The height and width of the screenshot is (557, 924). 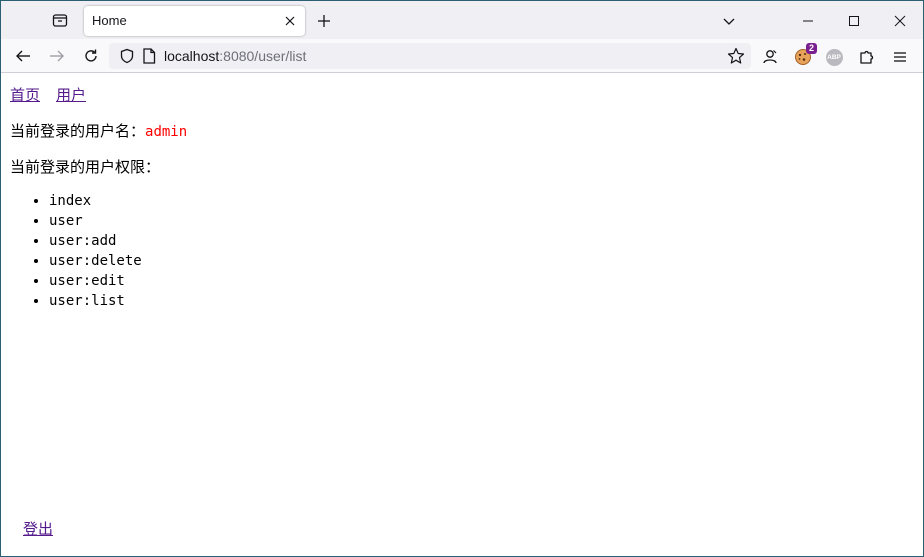 I want to click on current-username-line: 当前登录的用户名：admin, so click(x=98, y=130).